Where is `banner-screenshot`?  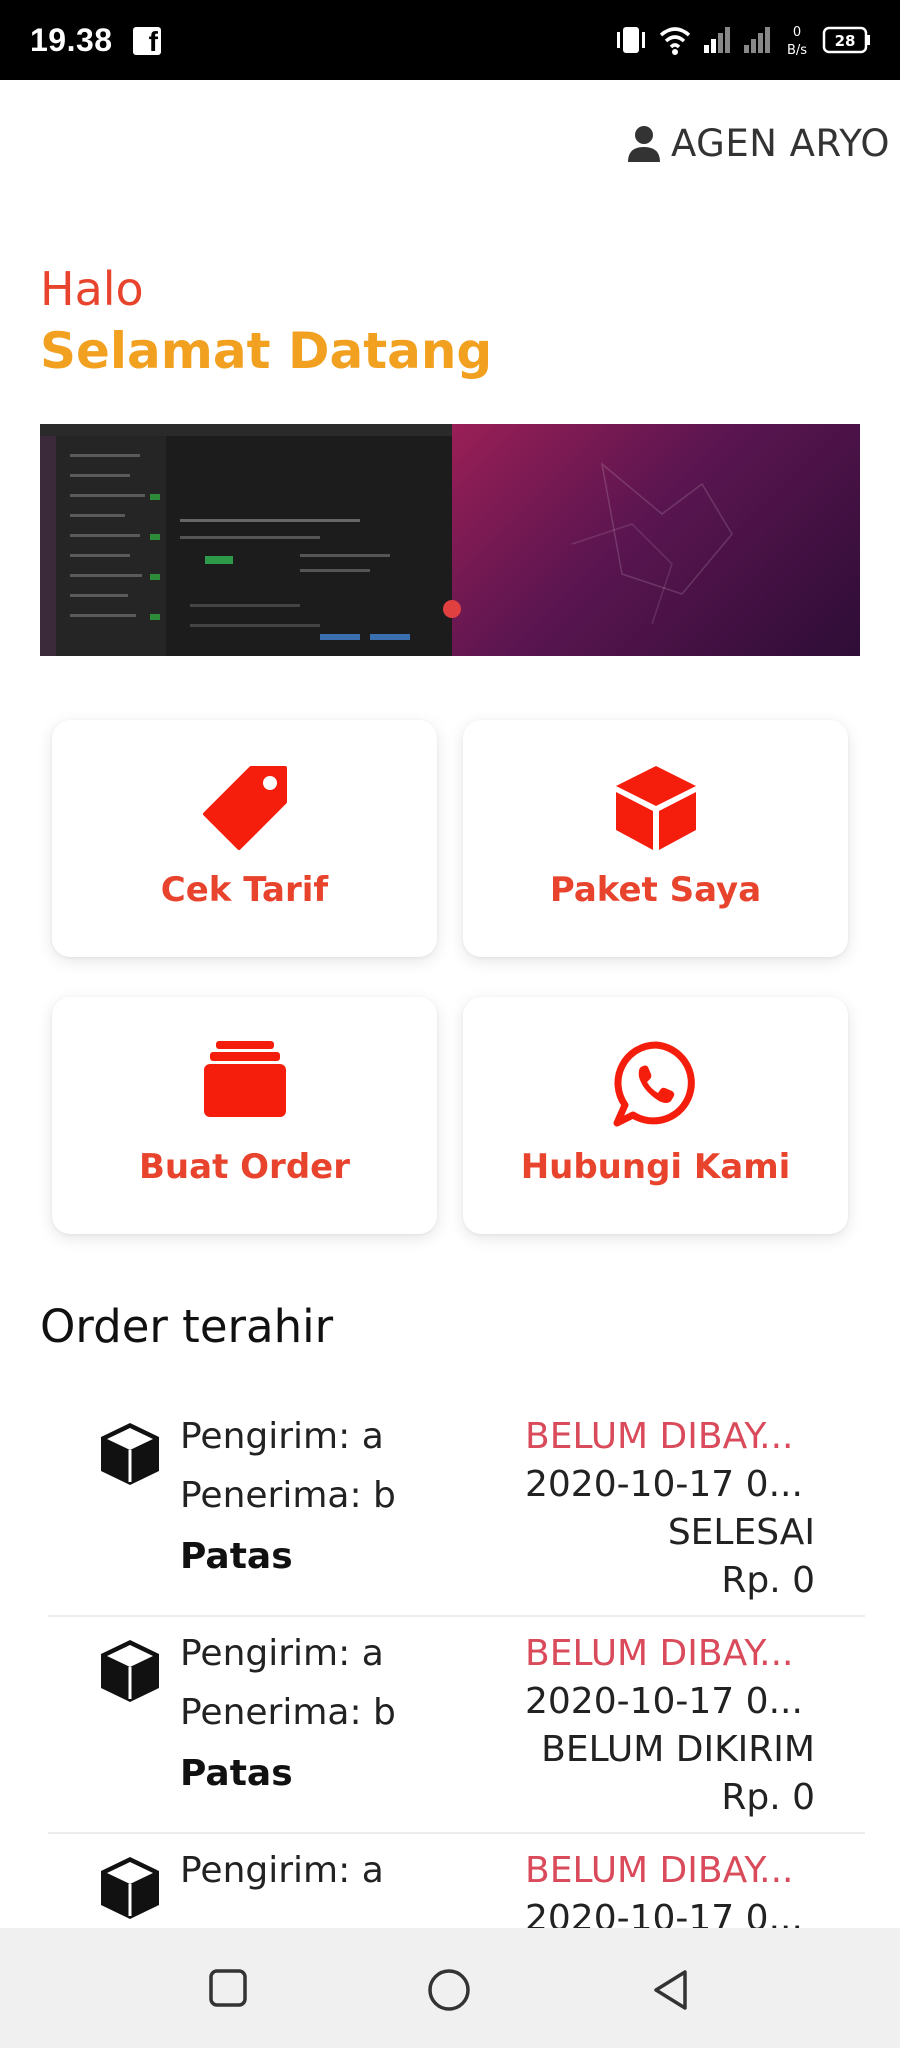 banner-screenshot is located at coordinates (246, 540).